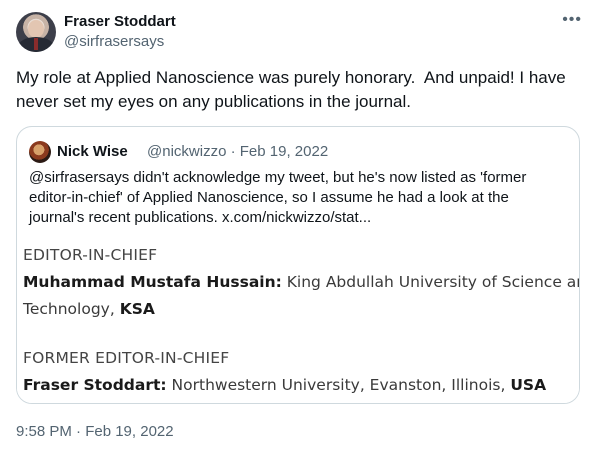 The height and width of the screenshot is (456, 598). What do you see at coordinates (90, 255) in the screenshot?
I see `editor-heading: EDITOR-IN-CHIEF` at bounding box center [90, 255].